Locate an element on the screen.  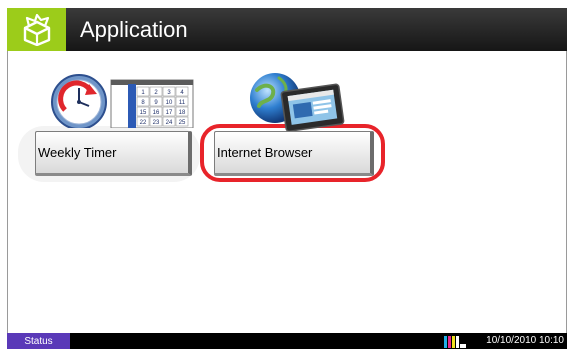
calendar-number: 16 is located at coordinates (156, 113).